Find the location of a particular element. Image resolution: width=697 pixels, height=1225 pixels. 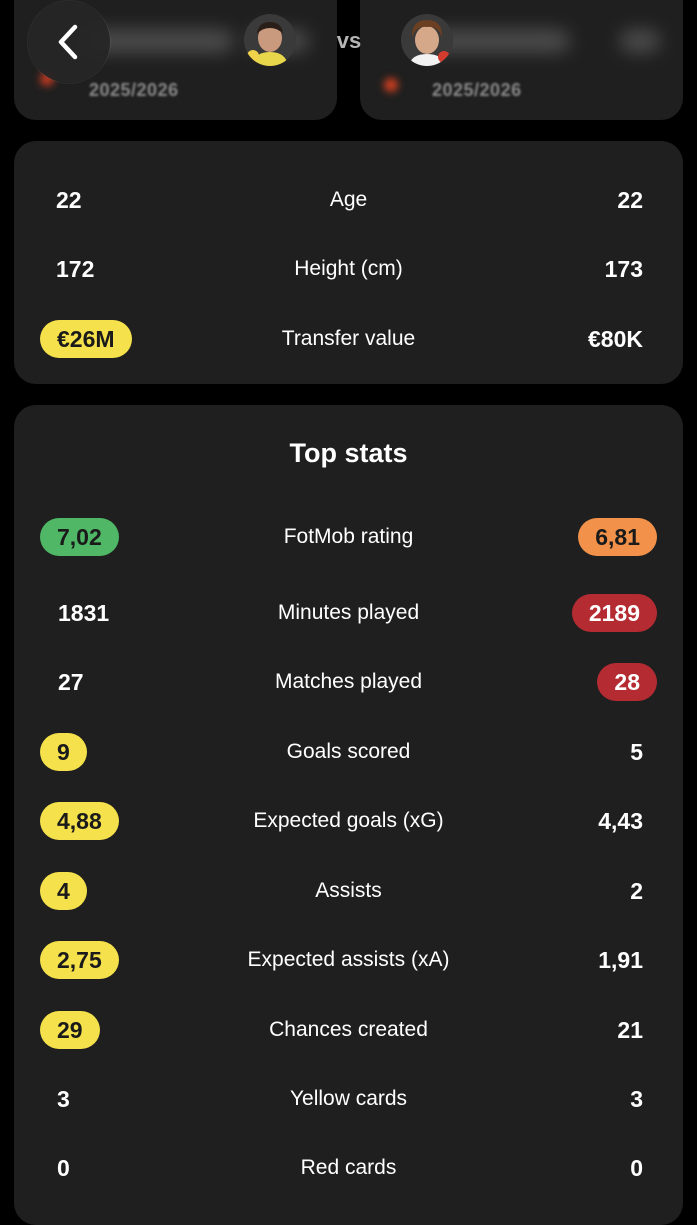

stat-row-matches-played: 27 Matches played 28 is located at coordinates (348, 682).